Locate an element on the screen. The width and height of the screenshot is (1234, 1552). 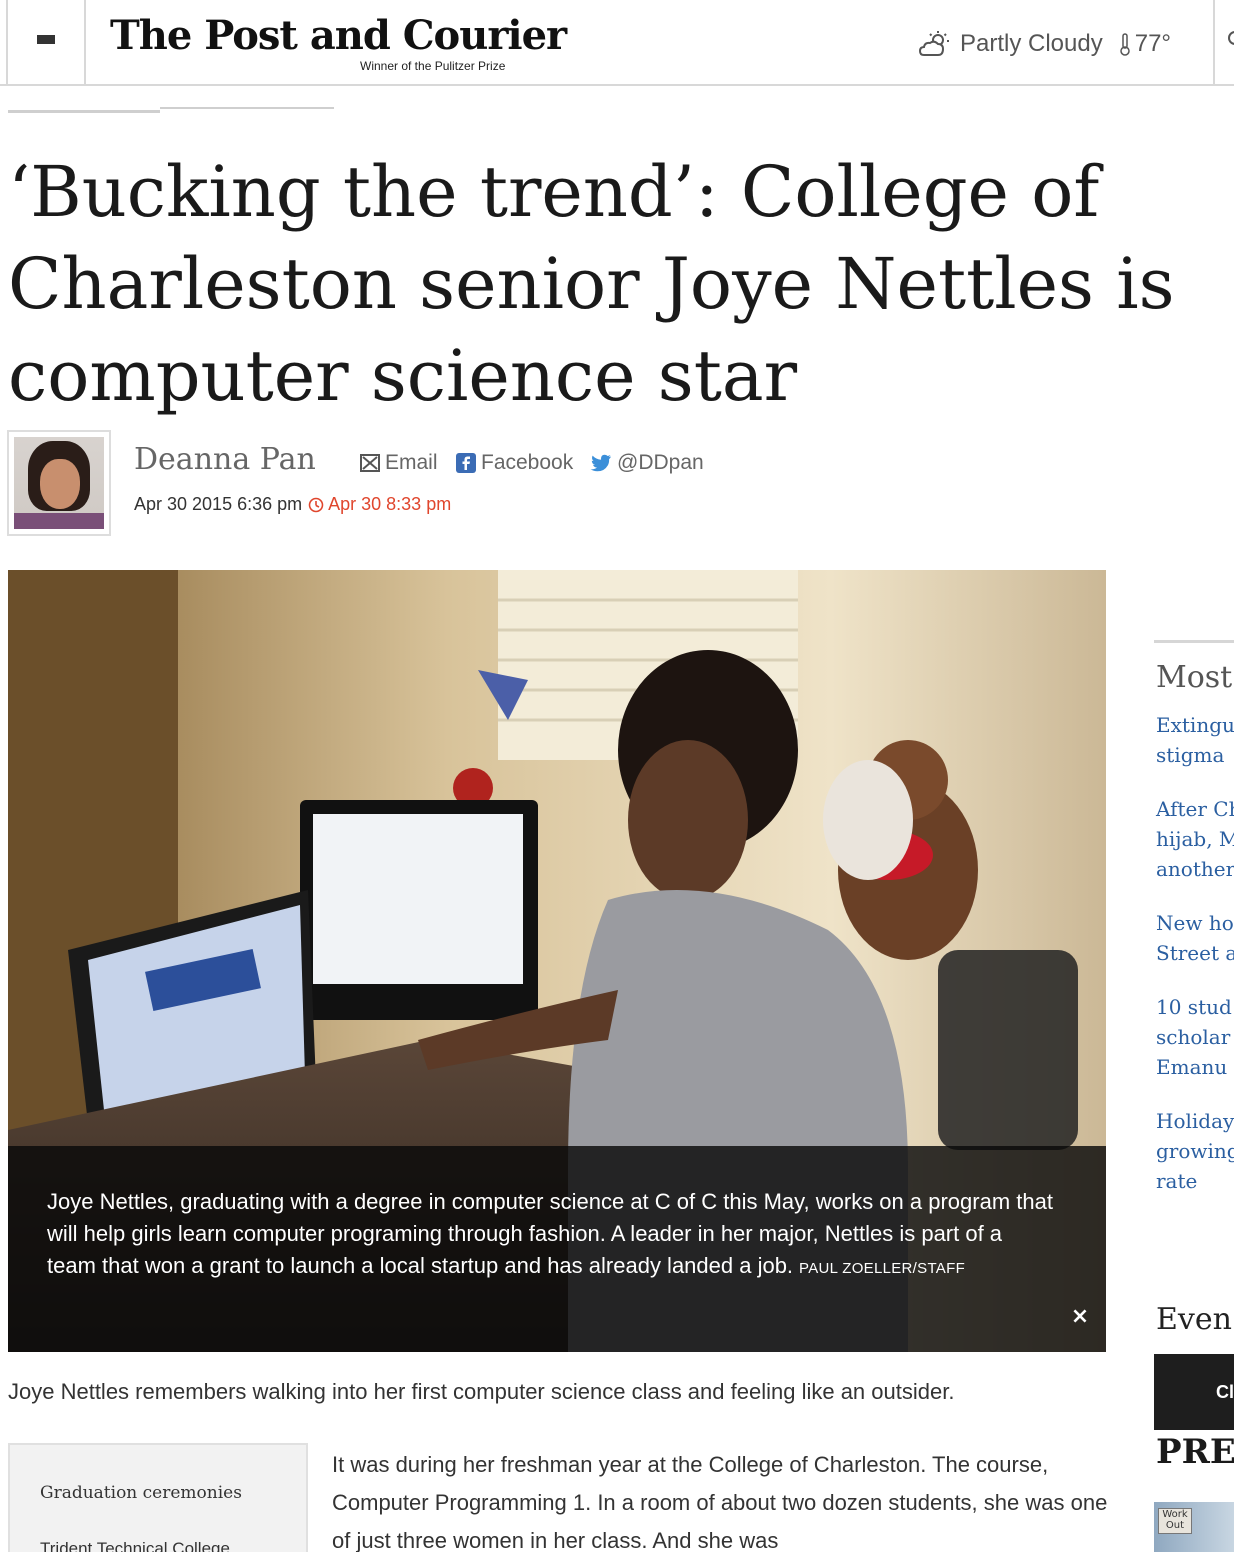
share-email-label: Email is located at coordinates (411, 462).